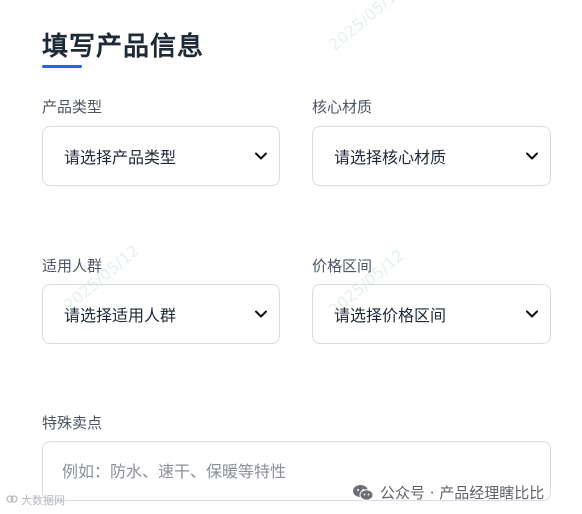 This screenshot has height=514, width=582. I want to click on link-icon, so click(12, 500).